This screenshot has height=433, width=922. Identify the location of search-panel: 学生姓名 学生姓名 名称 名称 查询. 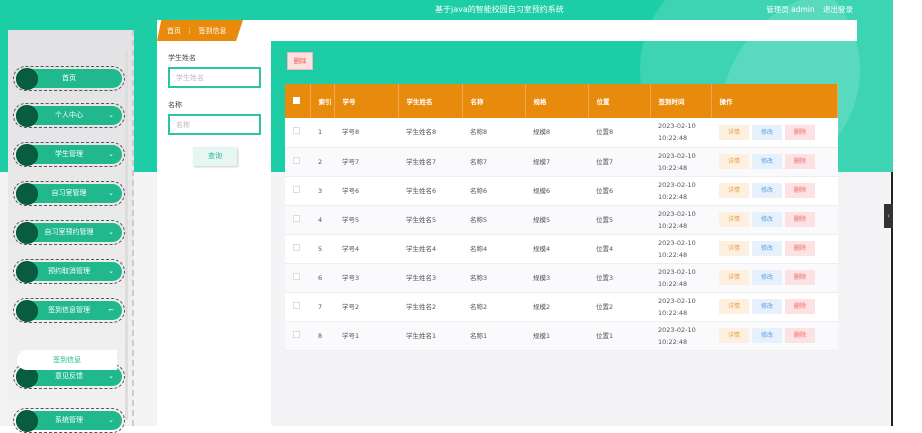
(214, 233).